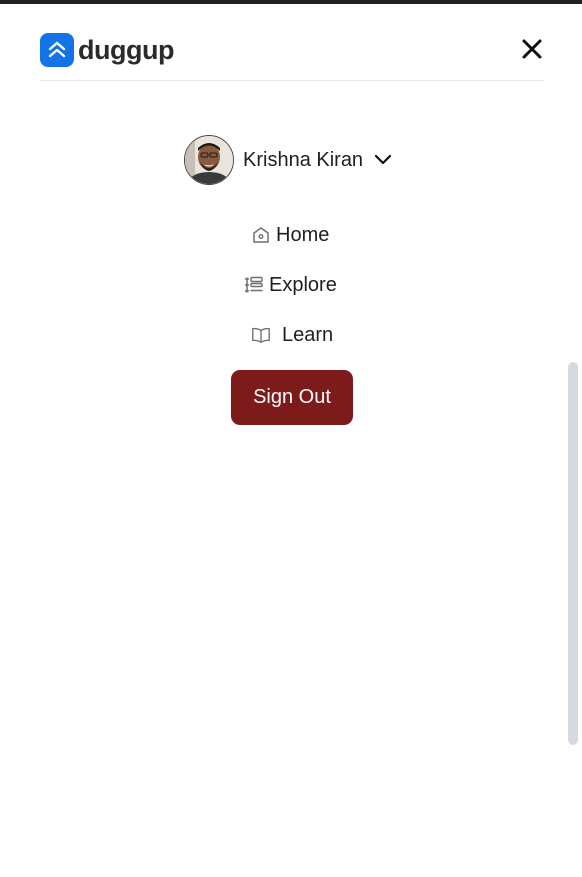 This screenshot has height=877, width=582. What do you see at coordinates (261, 235) in the screenshot?
I see `home-icon` at bounding box center [261, 235].